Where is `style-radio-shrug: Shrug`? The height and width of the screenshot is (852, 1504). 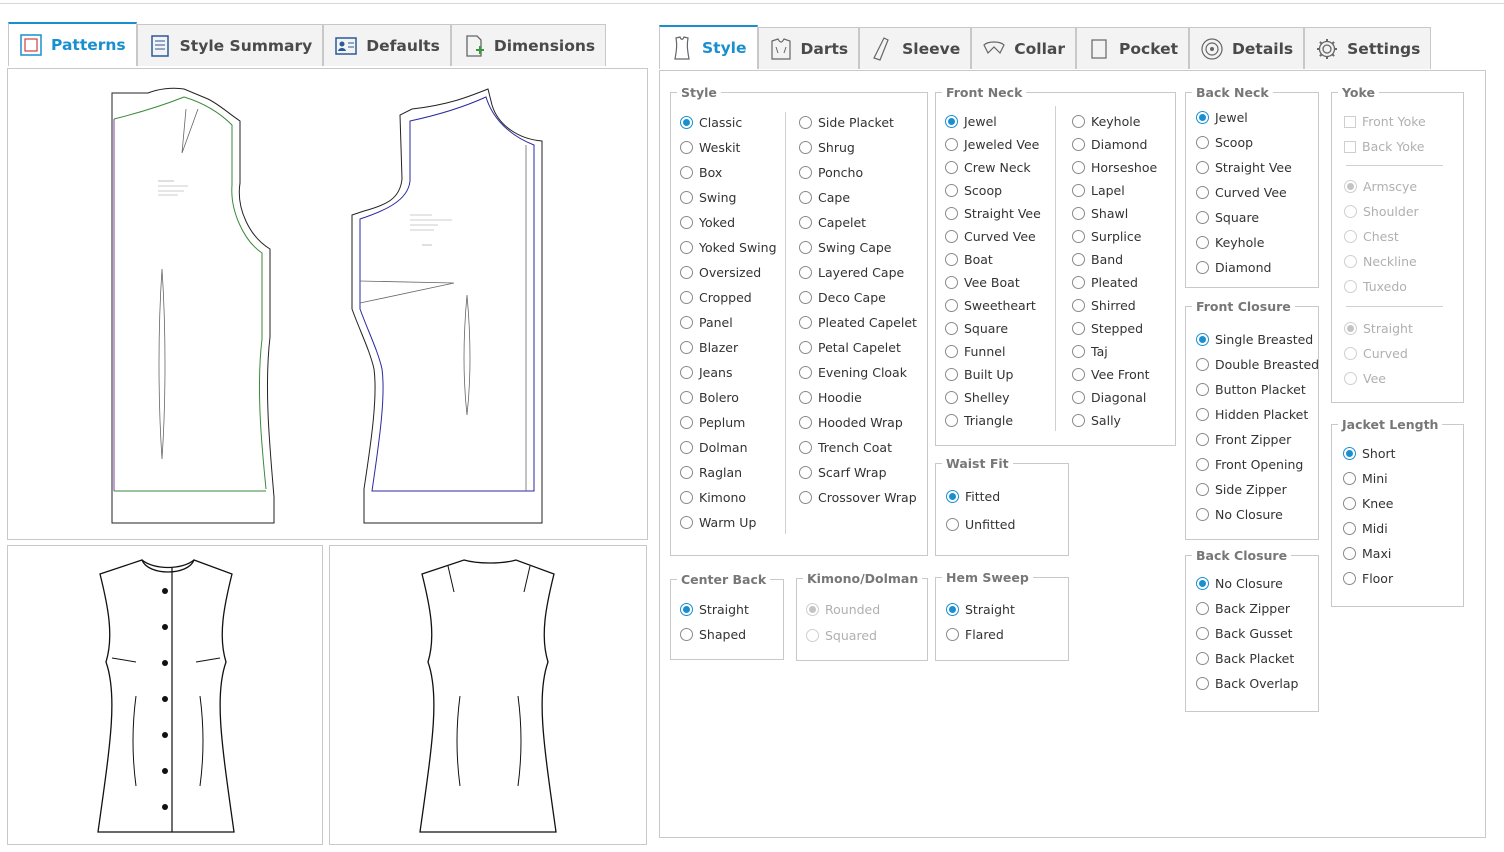
style-radio-shrug: Shrug is located at coordinates (858, 147).